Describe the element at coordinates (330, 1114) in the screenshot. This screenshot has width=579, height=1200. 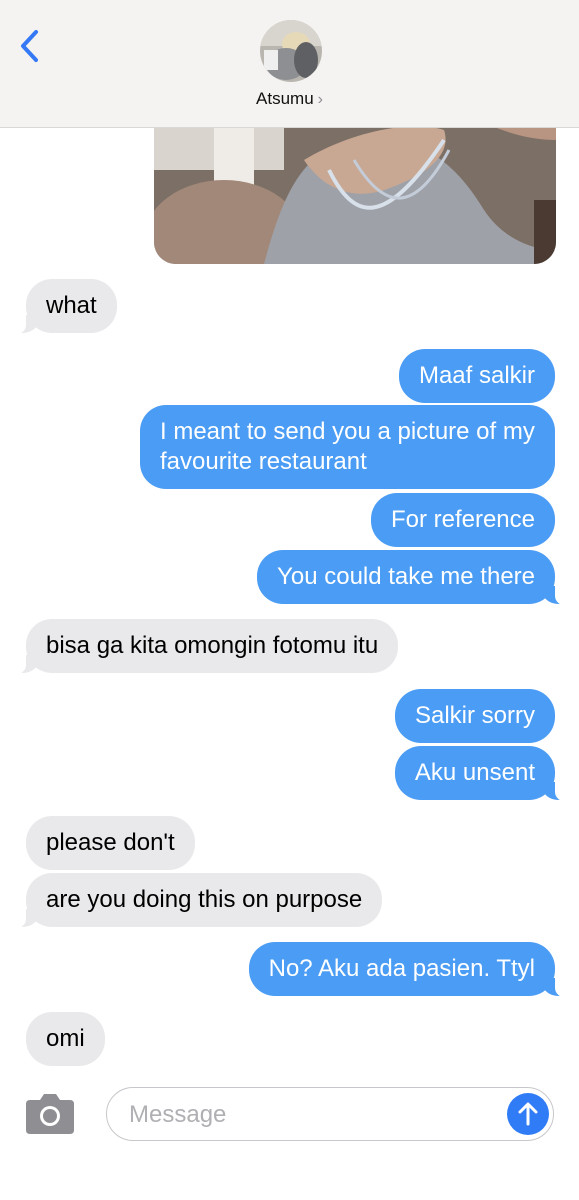
I see `message-input: Message` at that location.